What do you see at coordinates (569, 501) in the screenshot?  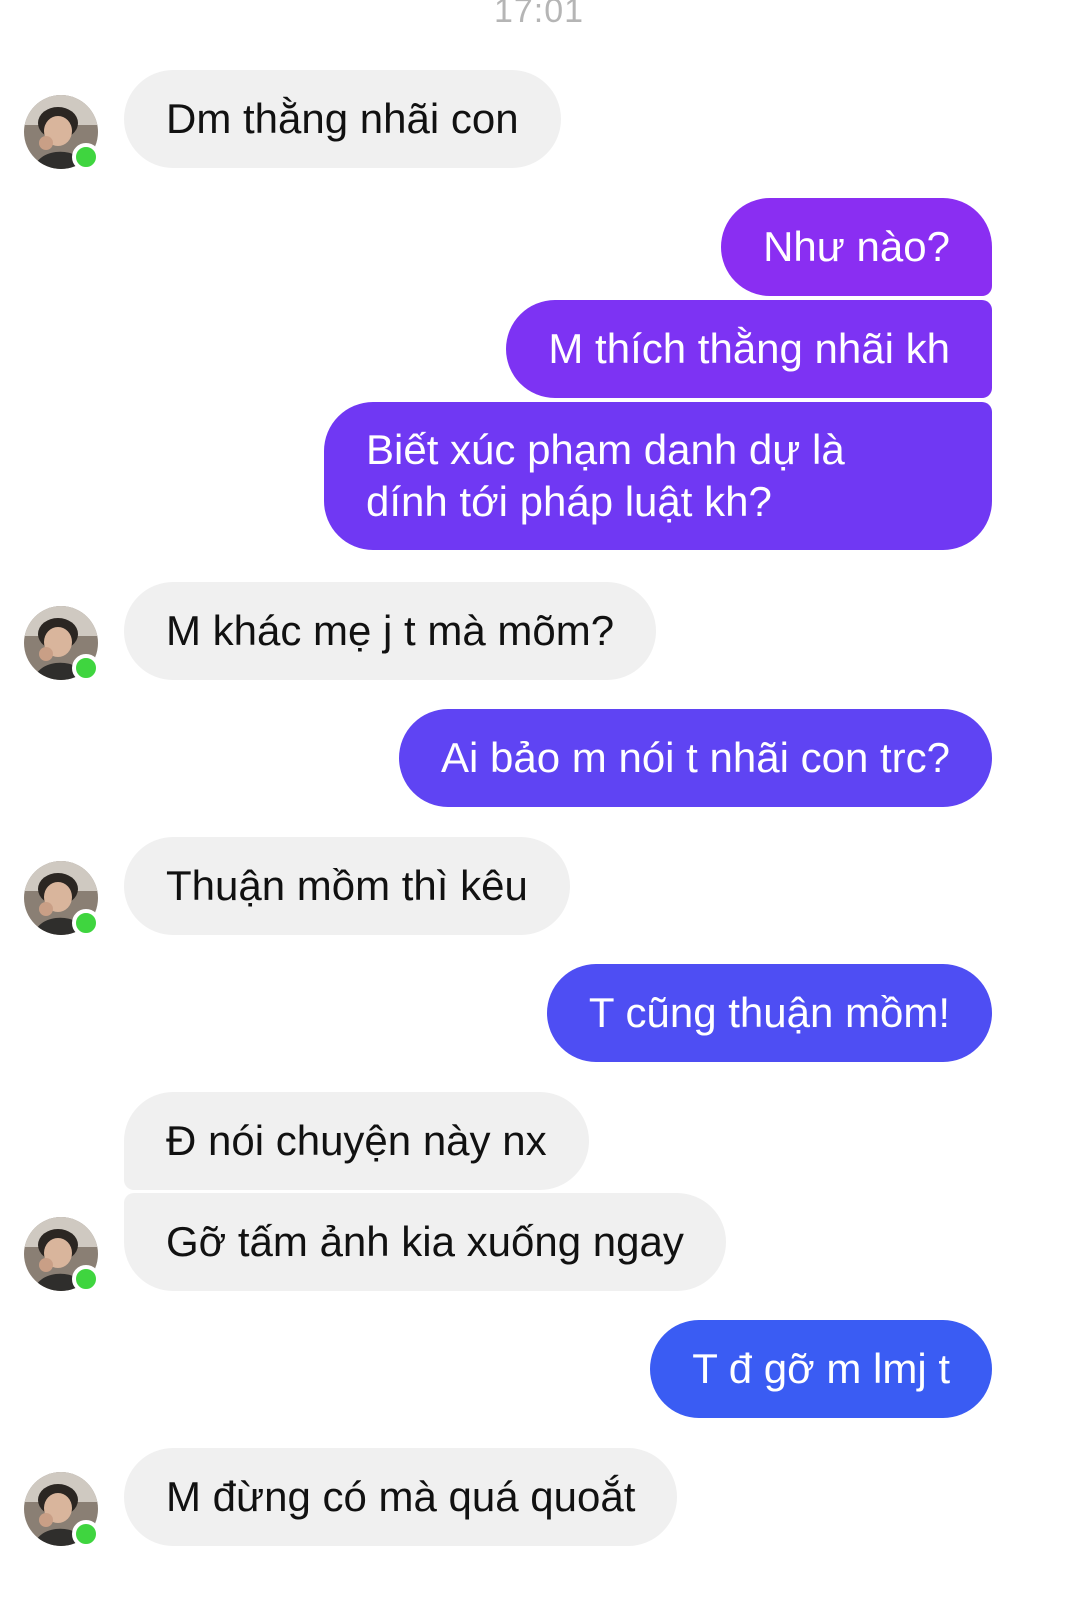 I see `message-line: dính tới pháp luật kh?` at bounding box center [569, 501].